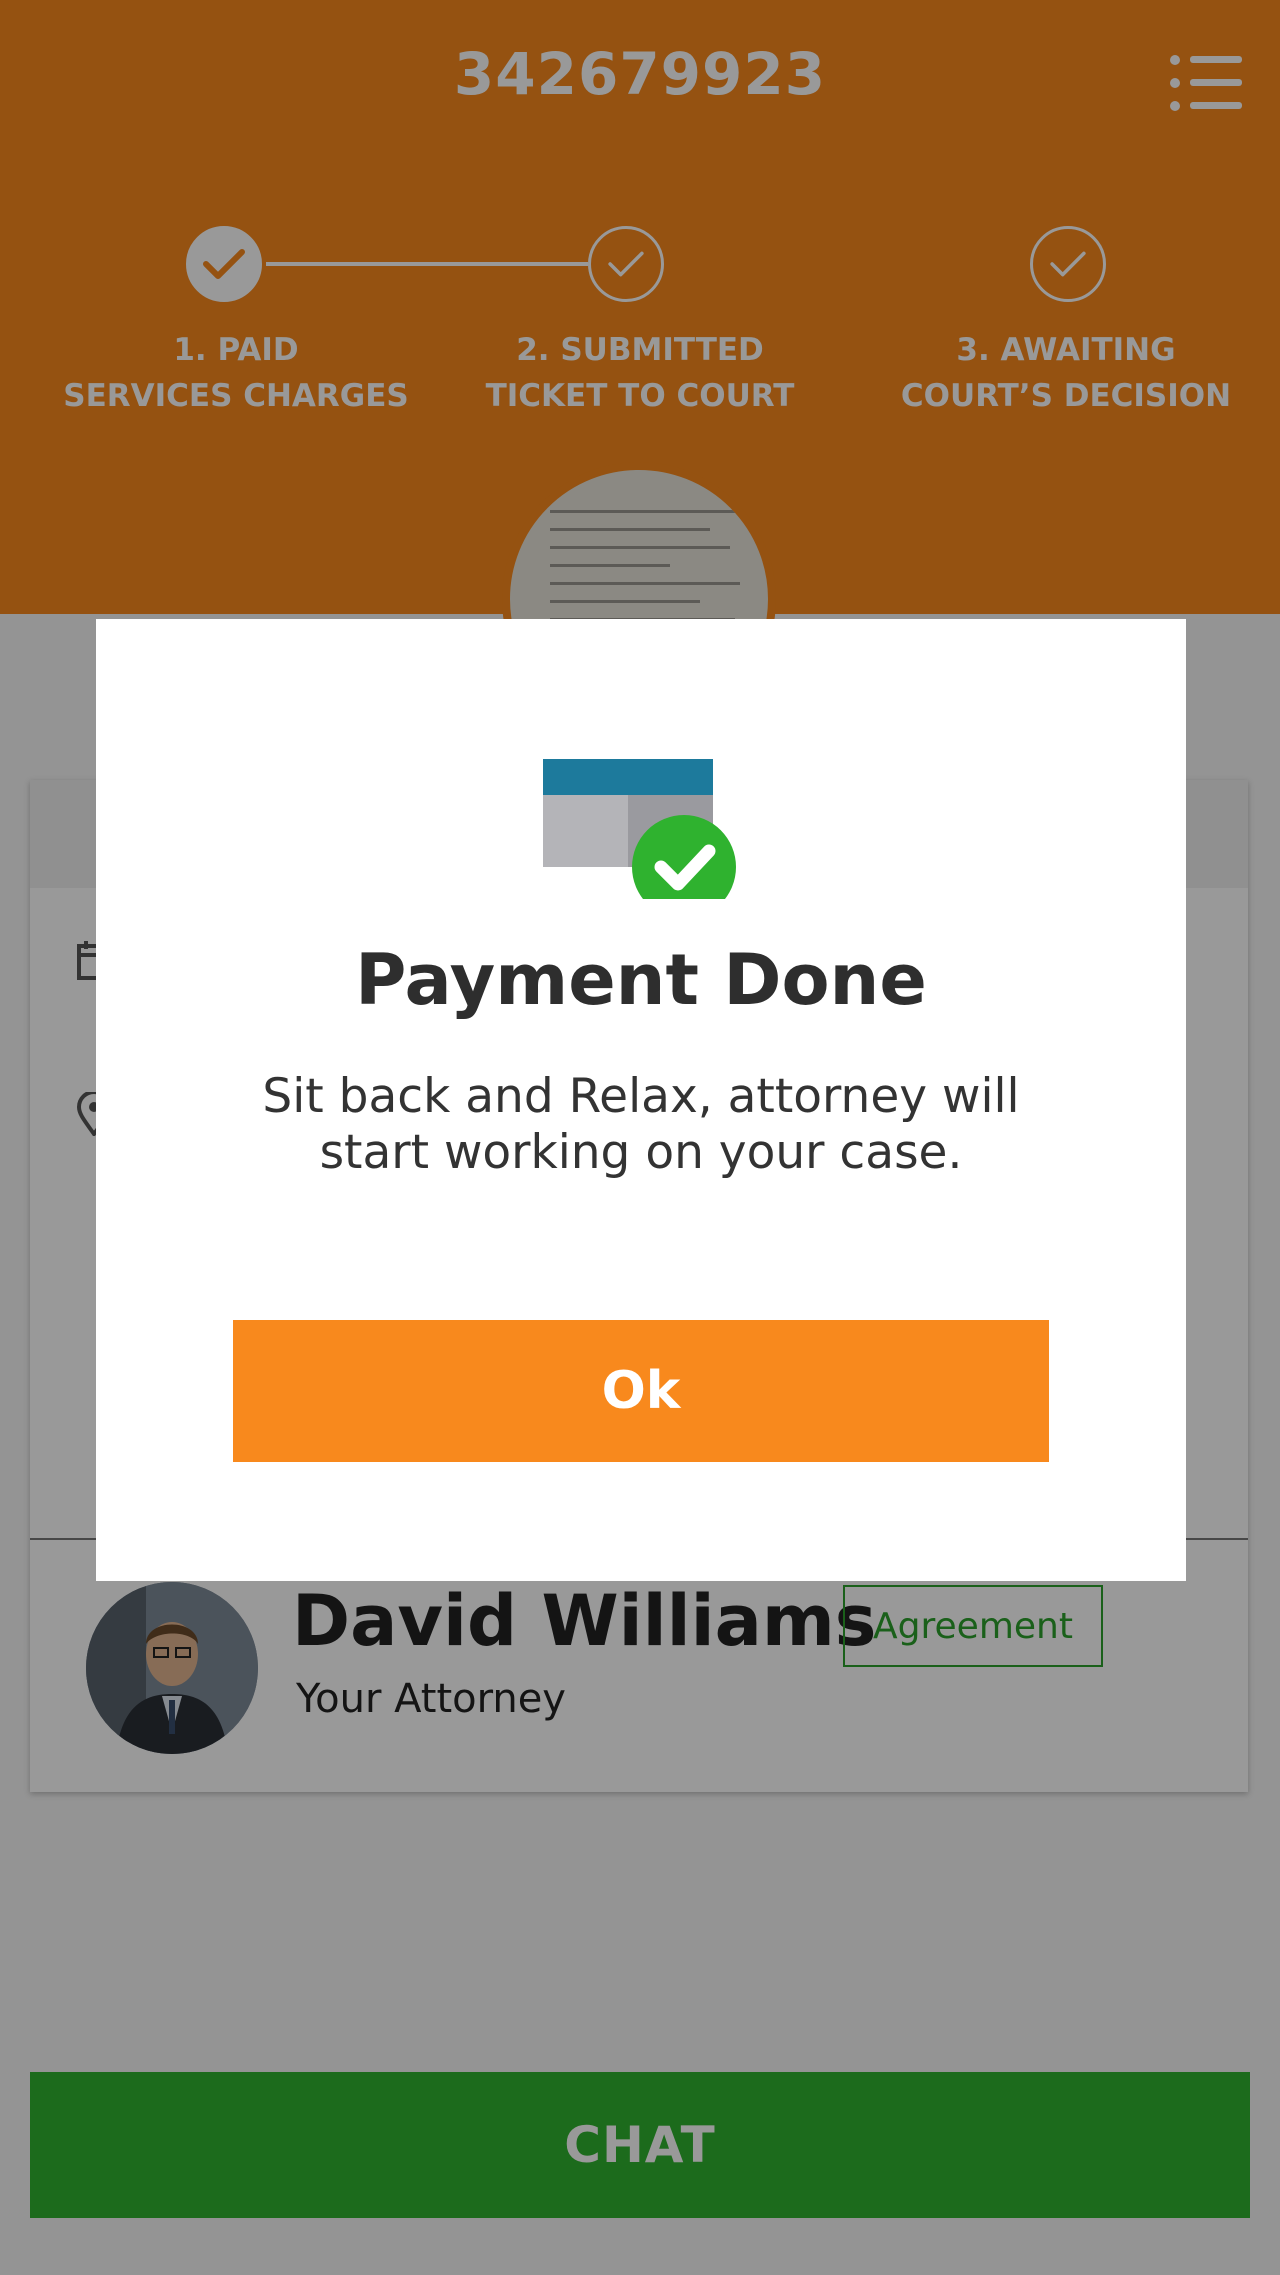  I want to click on payment-done-icon, so click(641, 829).